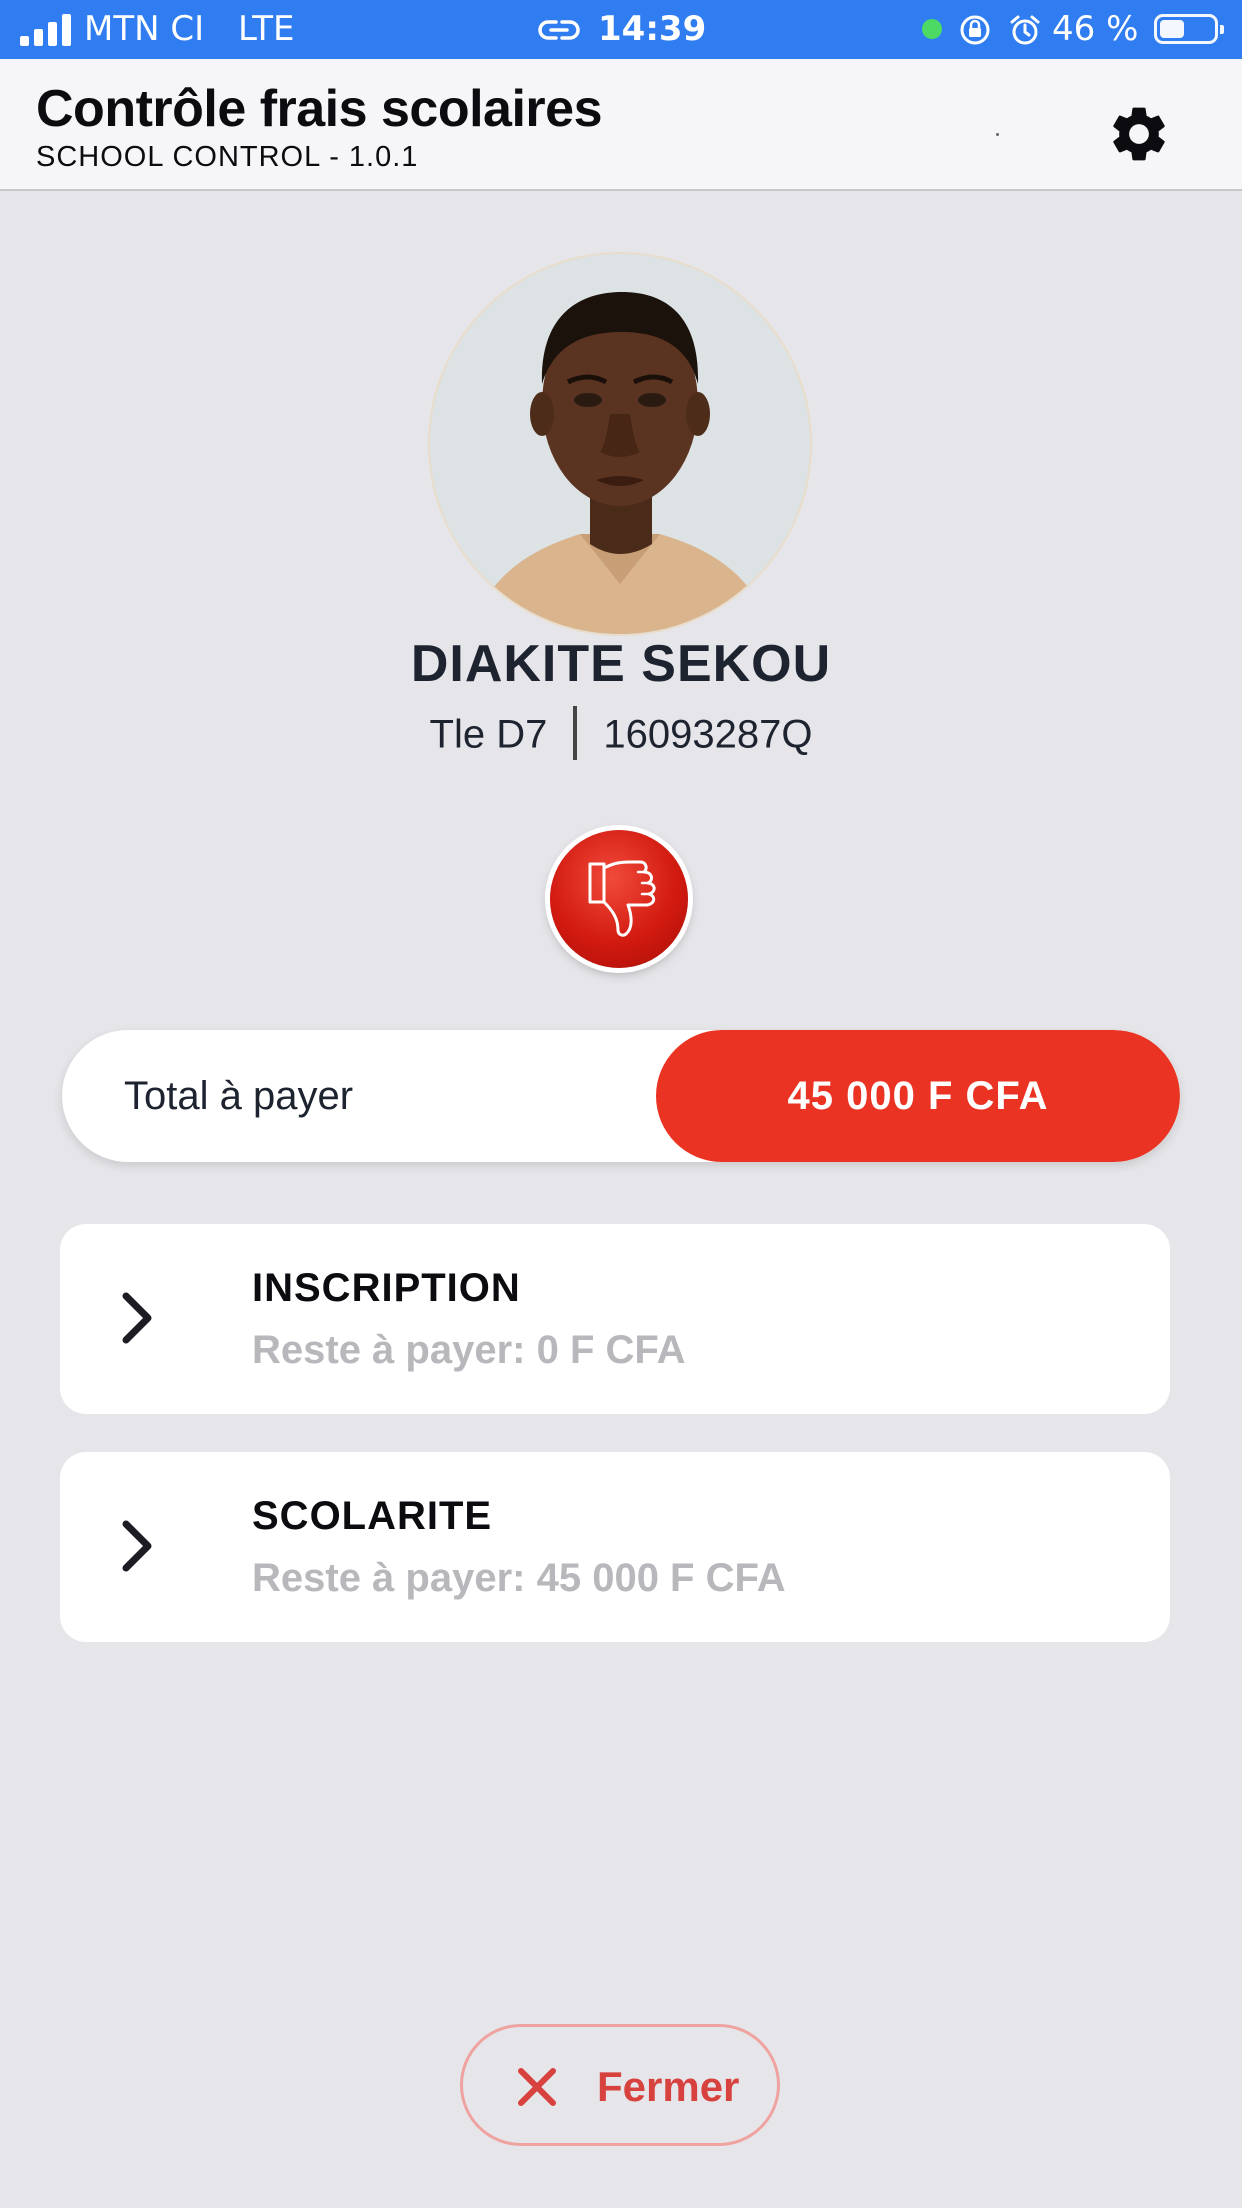 This screenshot has height=2208, width=1242. I want to click on dot-decoration, so click(997, 134).